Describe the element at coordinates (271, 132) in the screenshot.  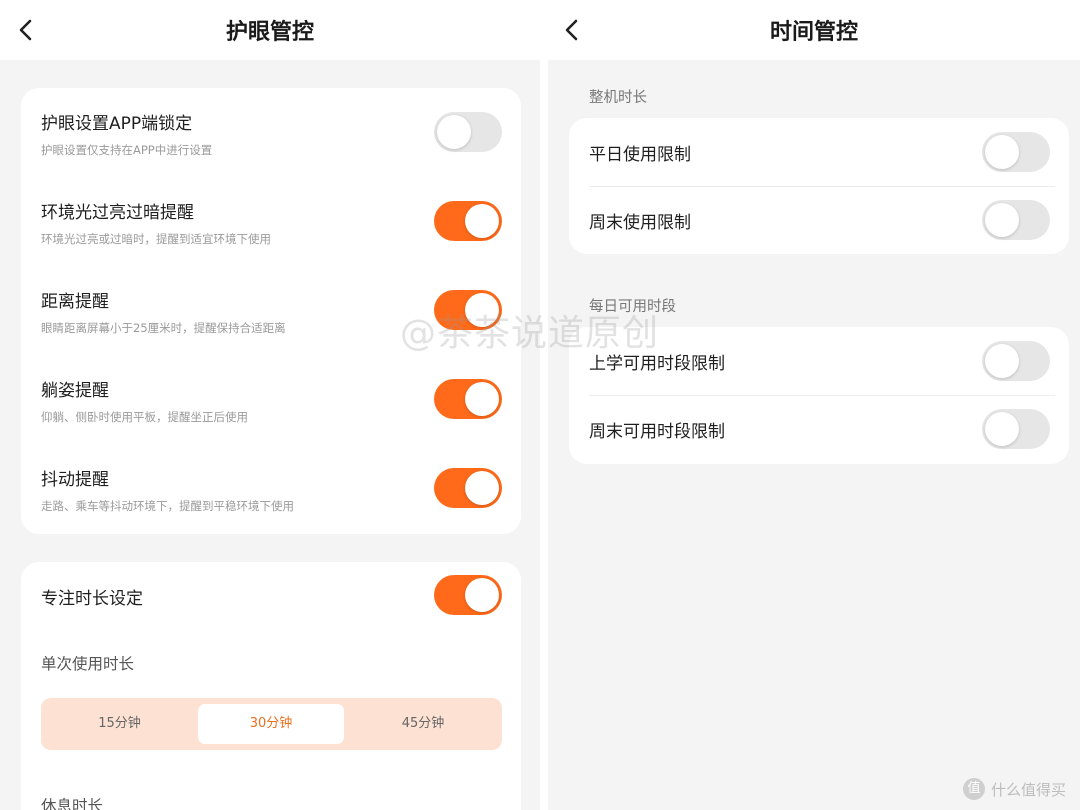
I see `list-item: 护眼设置APP端锁定 护眼设置仅支持在APP中进行设置` at that location.